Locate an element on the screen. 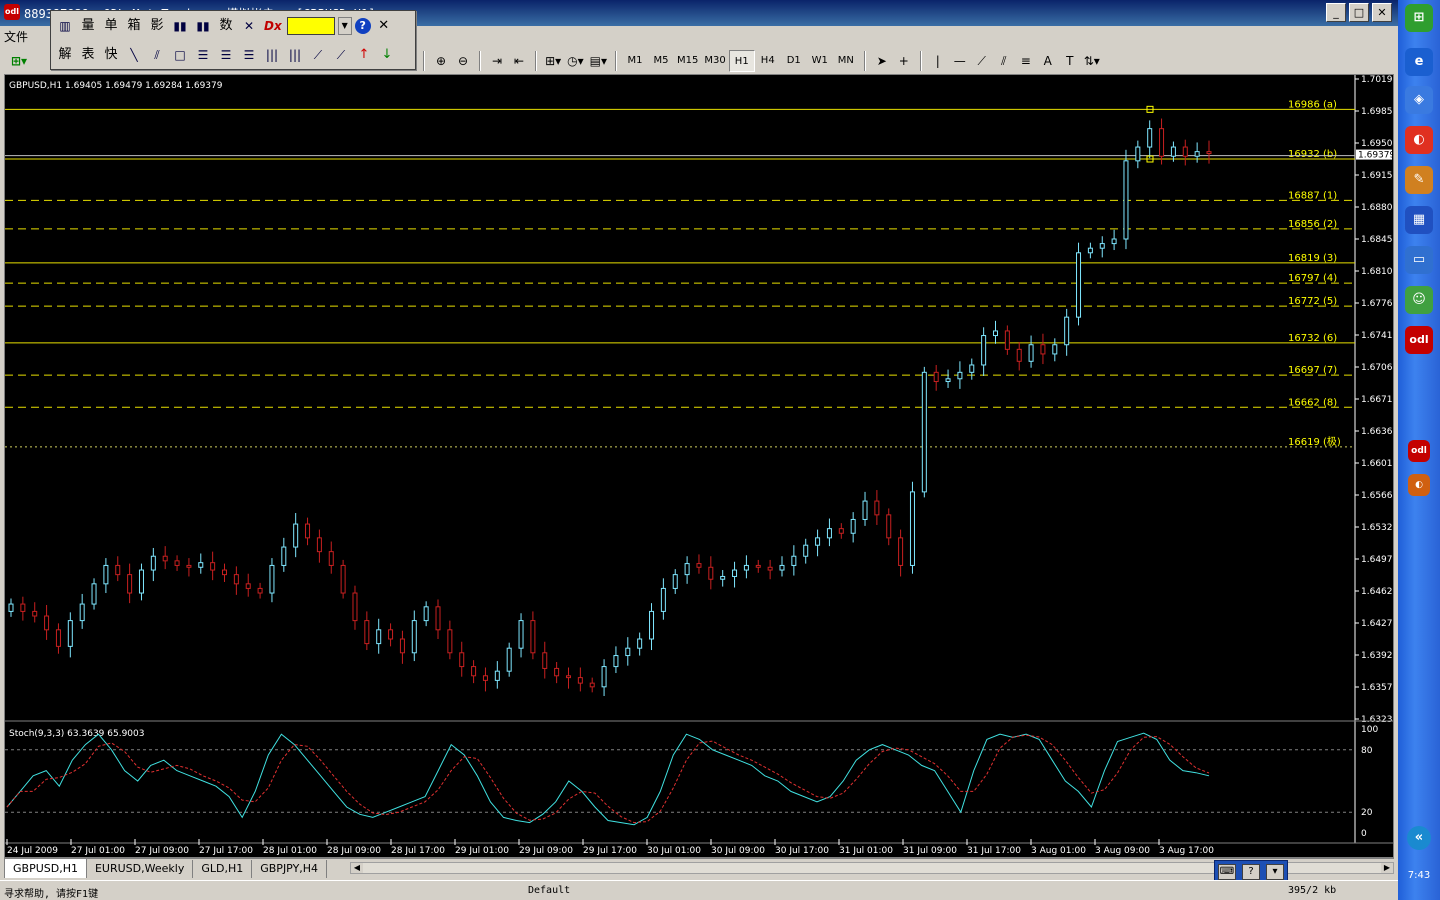 Image resolution: width=1440 pixels, height=900 pixels. arrow-down-icon: ↓ is located at coordinates (387, 55).